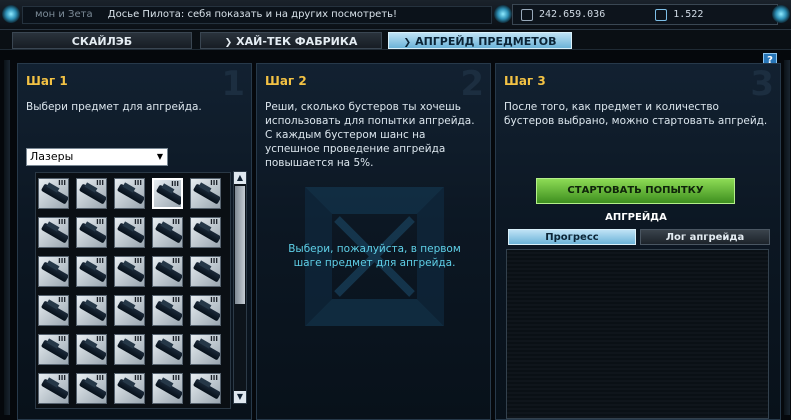 The width and height of the screenshot is (791, 420). I want to click on currency-panel: 242.659.036 1.522, so click(645, 14).